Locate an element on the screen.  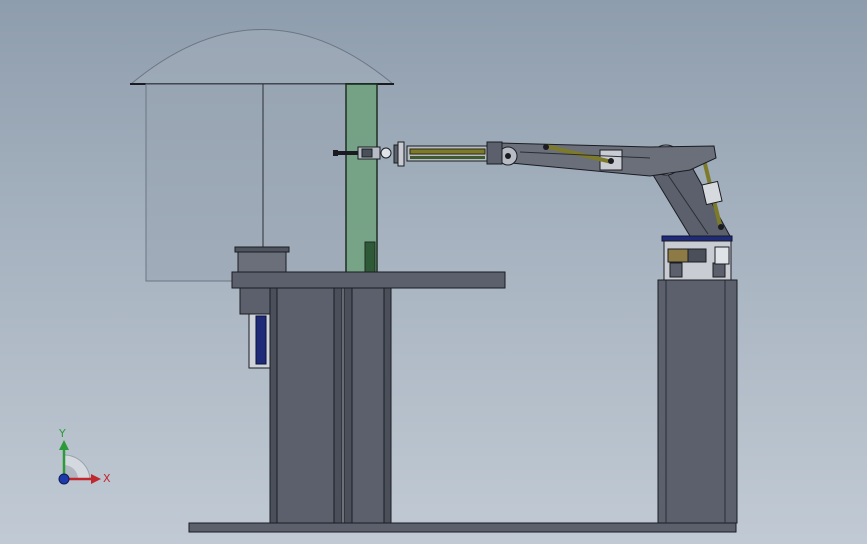
leg-center-main is located at coordinates (368, 406).